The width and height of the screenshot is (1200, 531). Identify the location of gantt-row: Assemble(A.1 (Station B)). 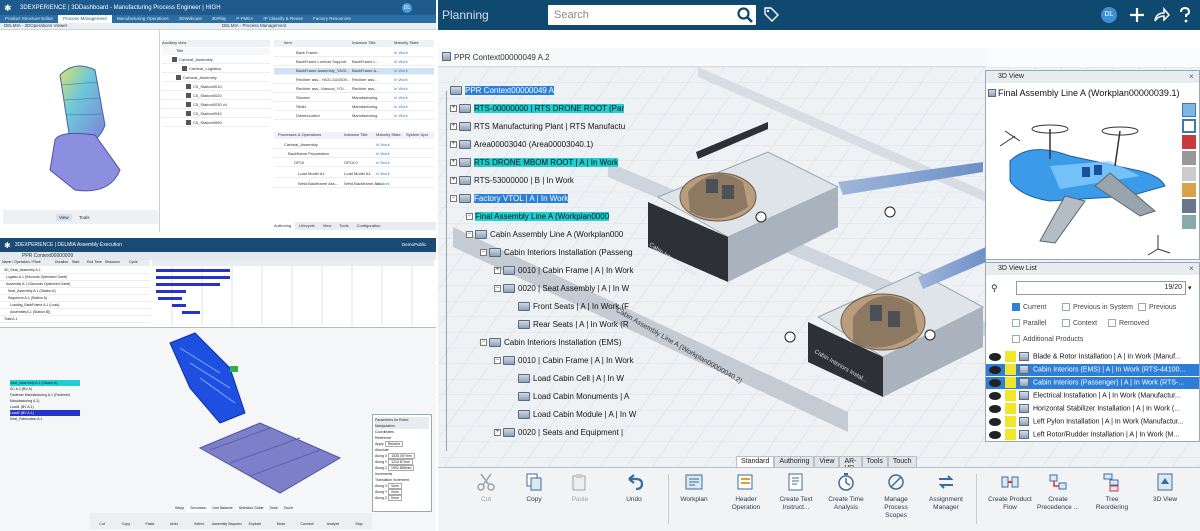
(75, 313).